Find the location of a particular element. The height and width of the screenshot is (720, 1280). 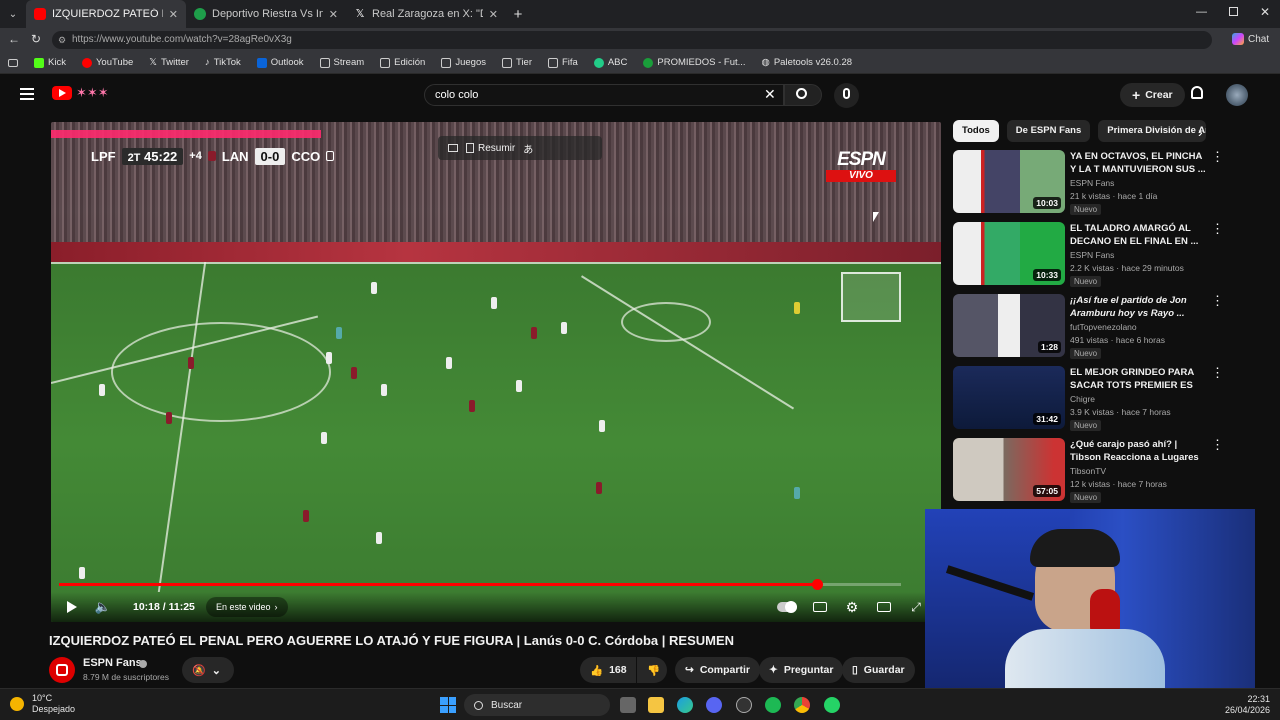

ask-button: ✦ Preguntar is located at coordinates (801, 670).